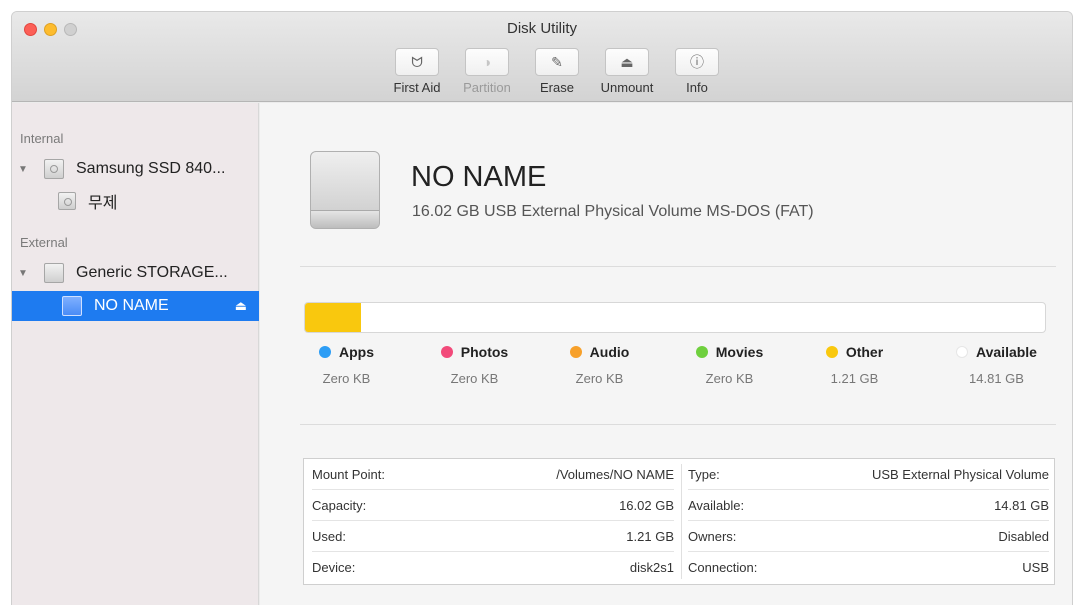 Image resolution: width=1075 pixels, height=605 pixels. I want to click on legend-label: Available, so click(1006, 352).